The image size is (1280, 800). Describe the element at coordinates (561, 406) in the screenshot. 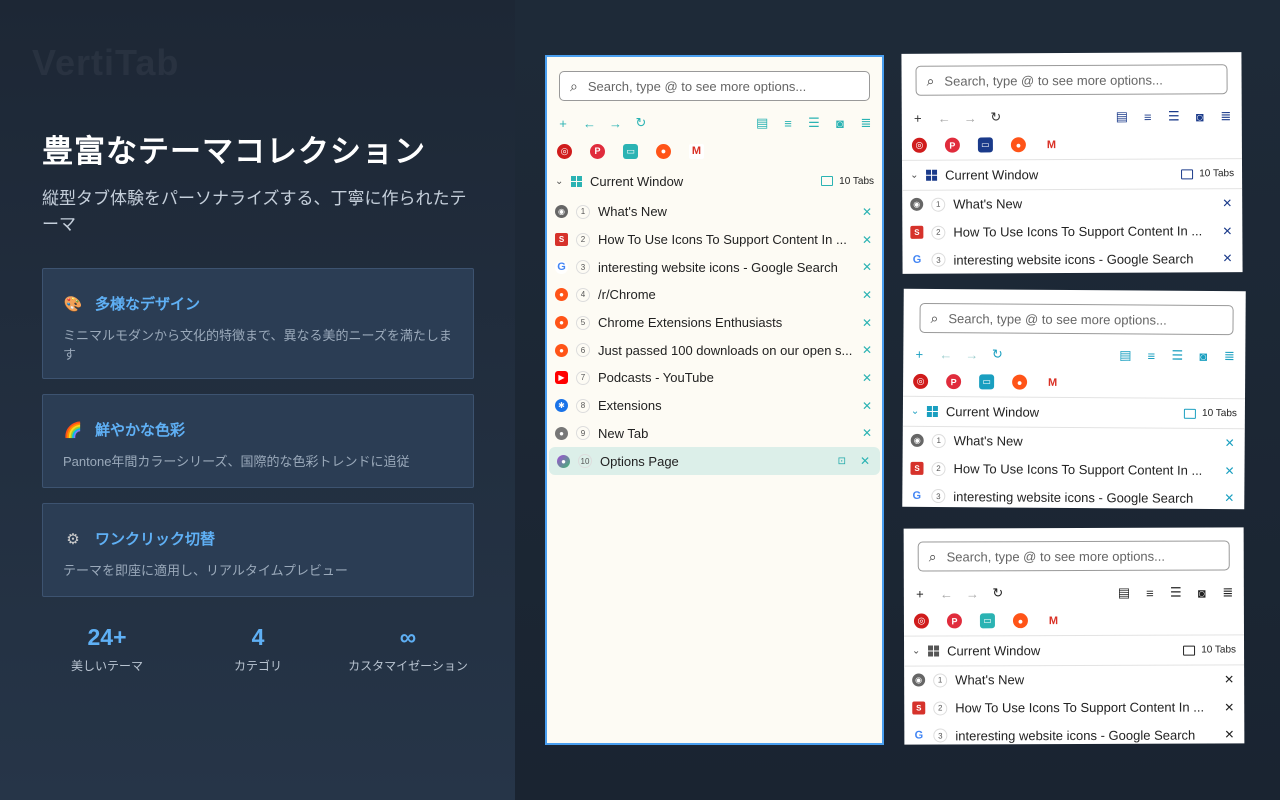

I see `puzzle-icon: ✱` at that location.